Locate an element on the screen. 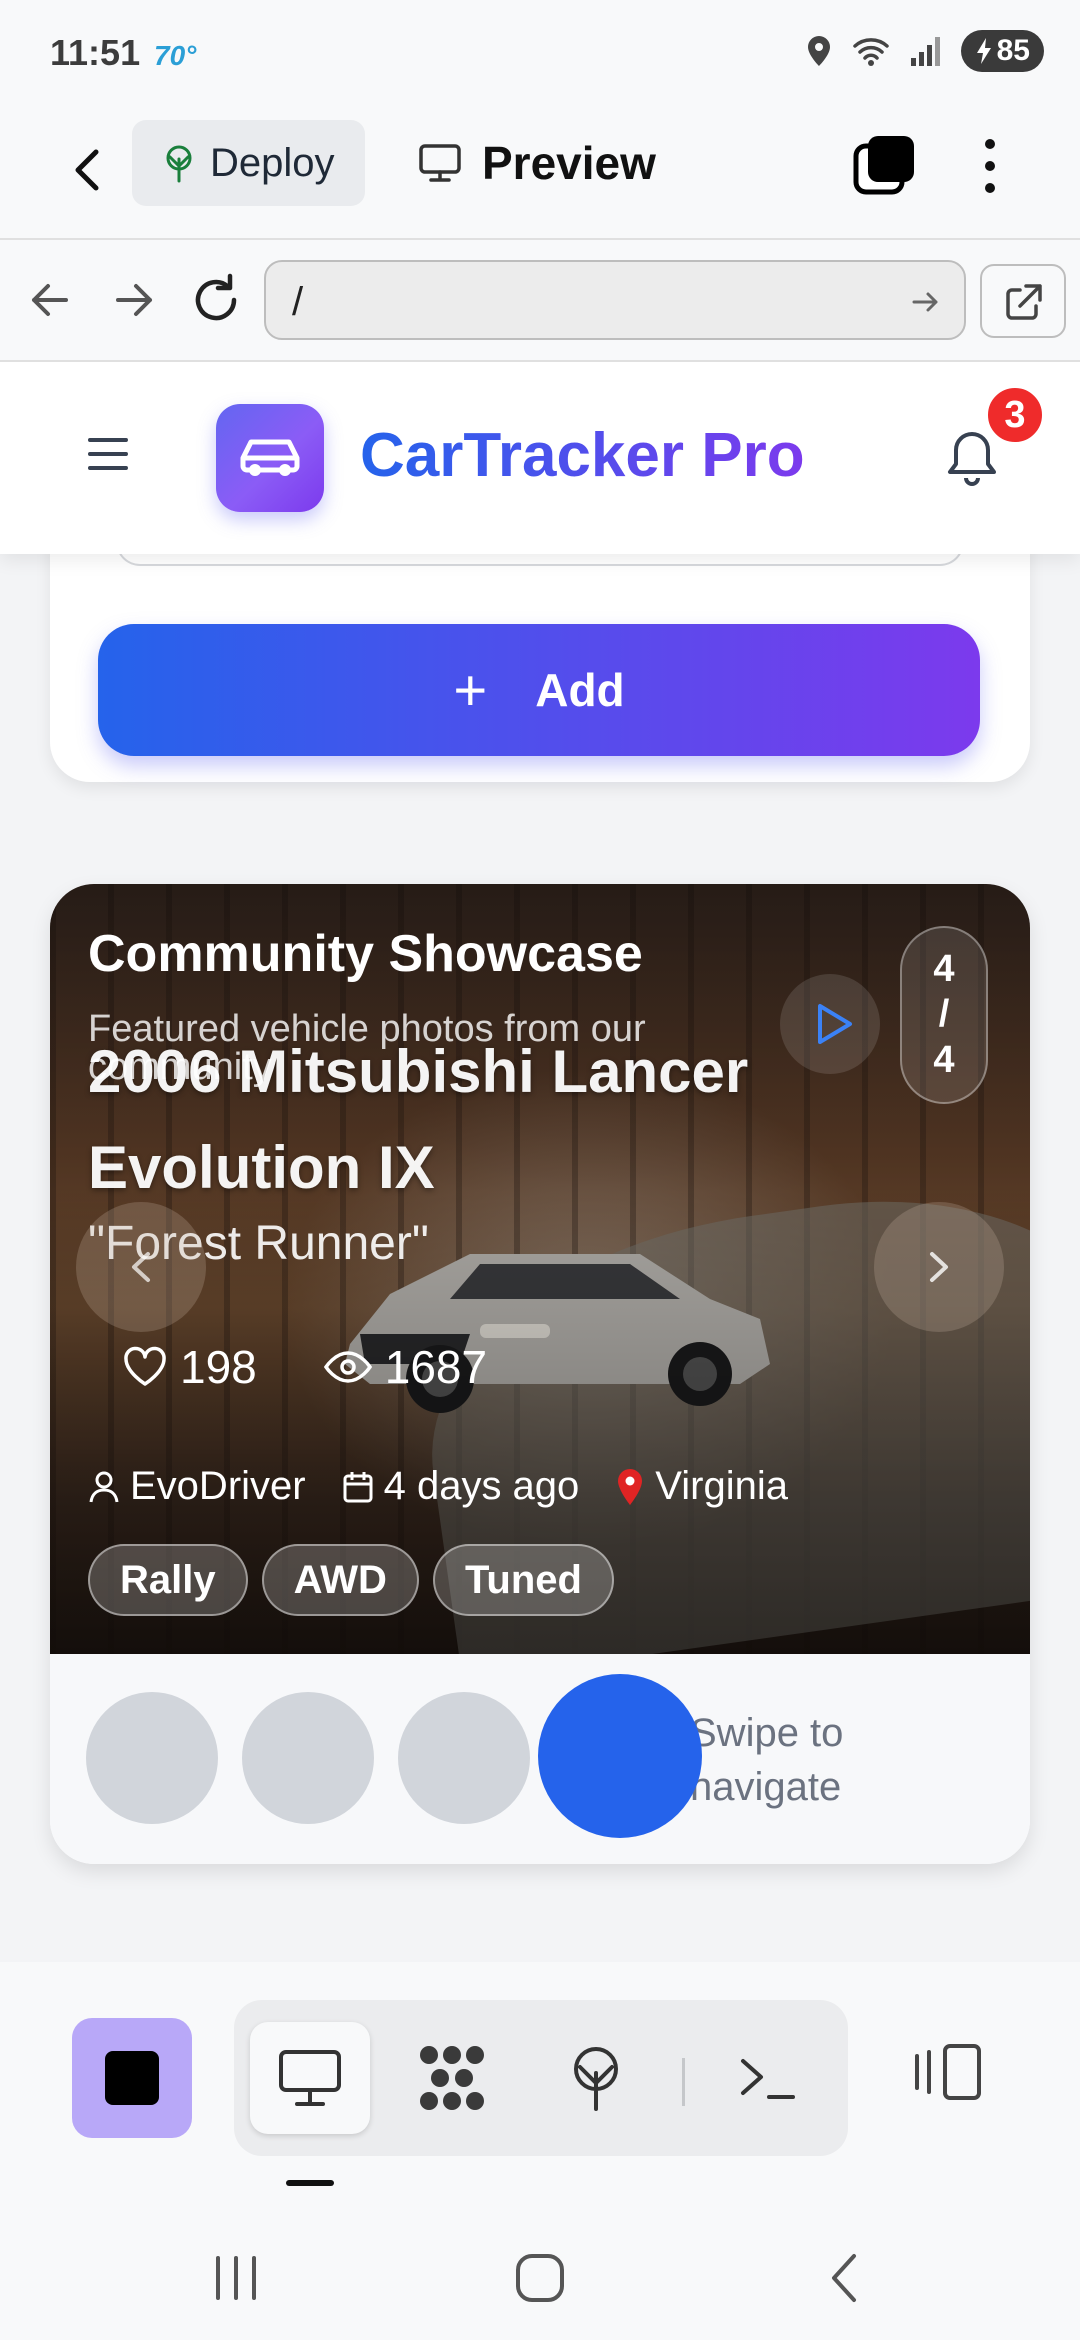 The height and width of the screenshot is (2340, 1080). preview-label: Preview is located at coordinates (569, 163).